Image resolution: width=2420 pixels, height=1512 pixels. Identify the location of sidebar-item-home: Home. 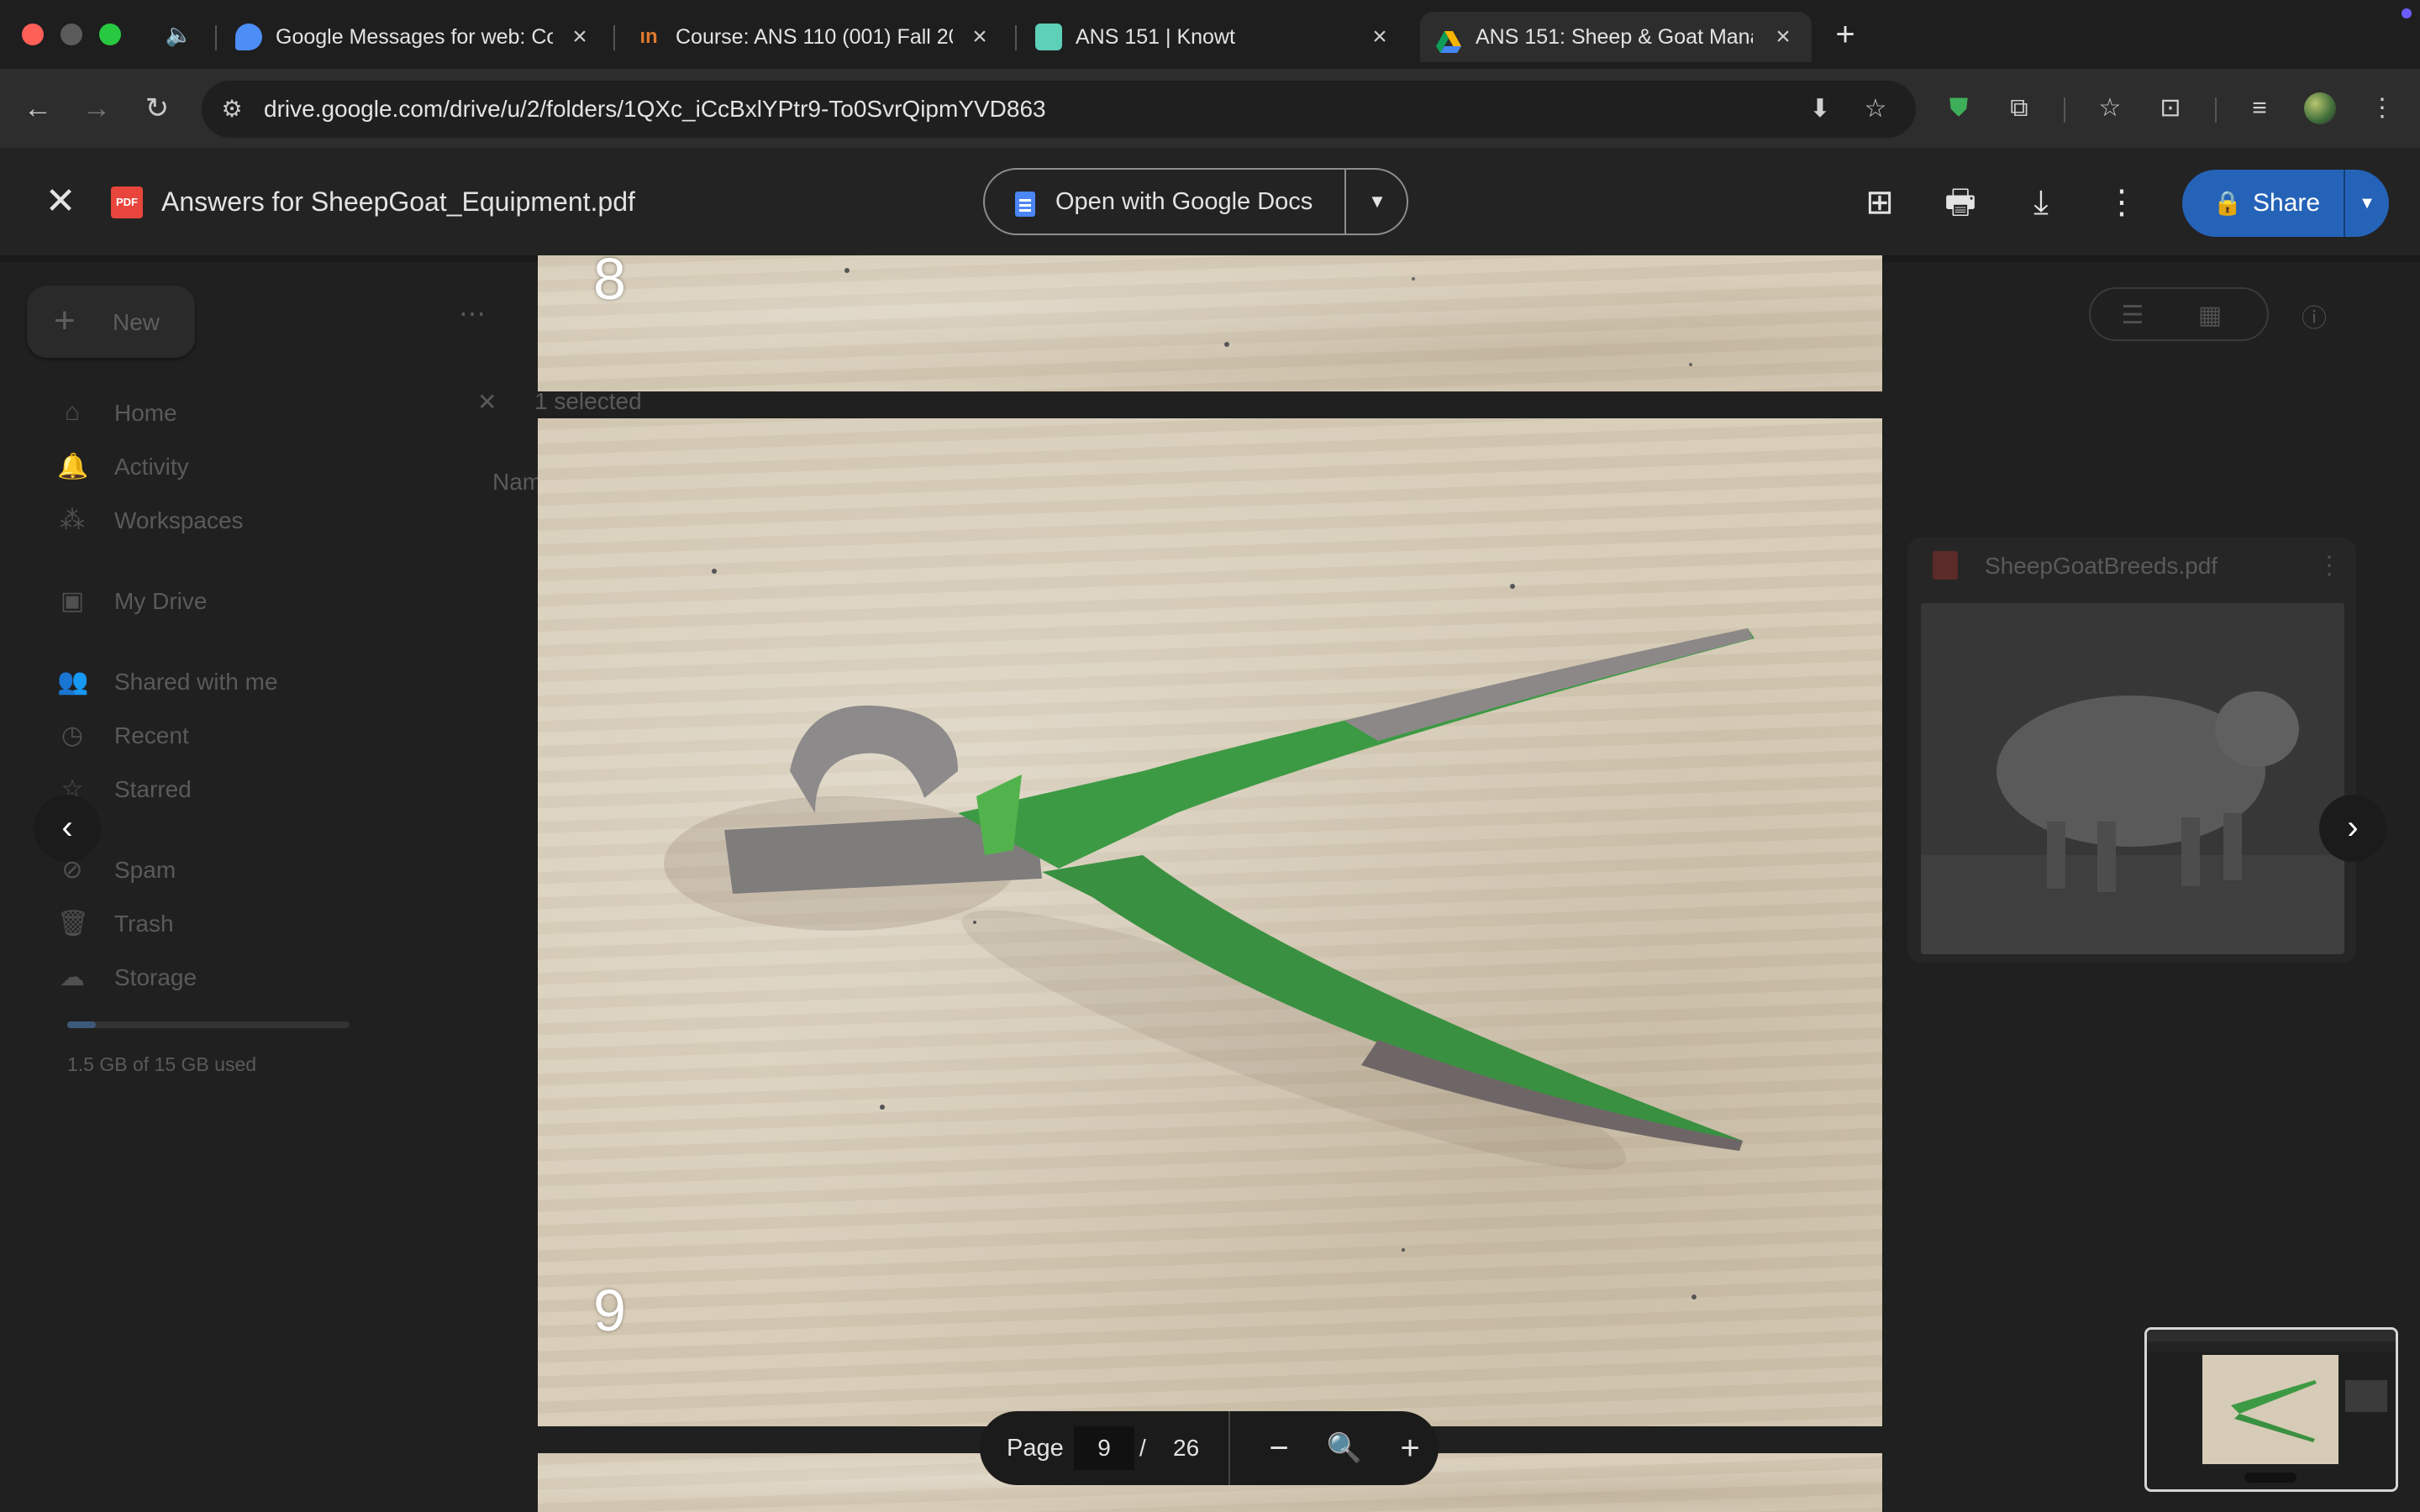
(146, 413).